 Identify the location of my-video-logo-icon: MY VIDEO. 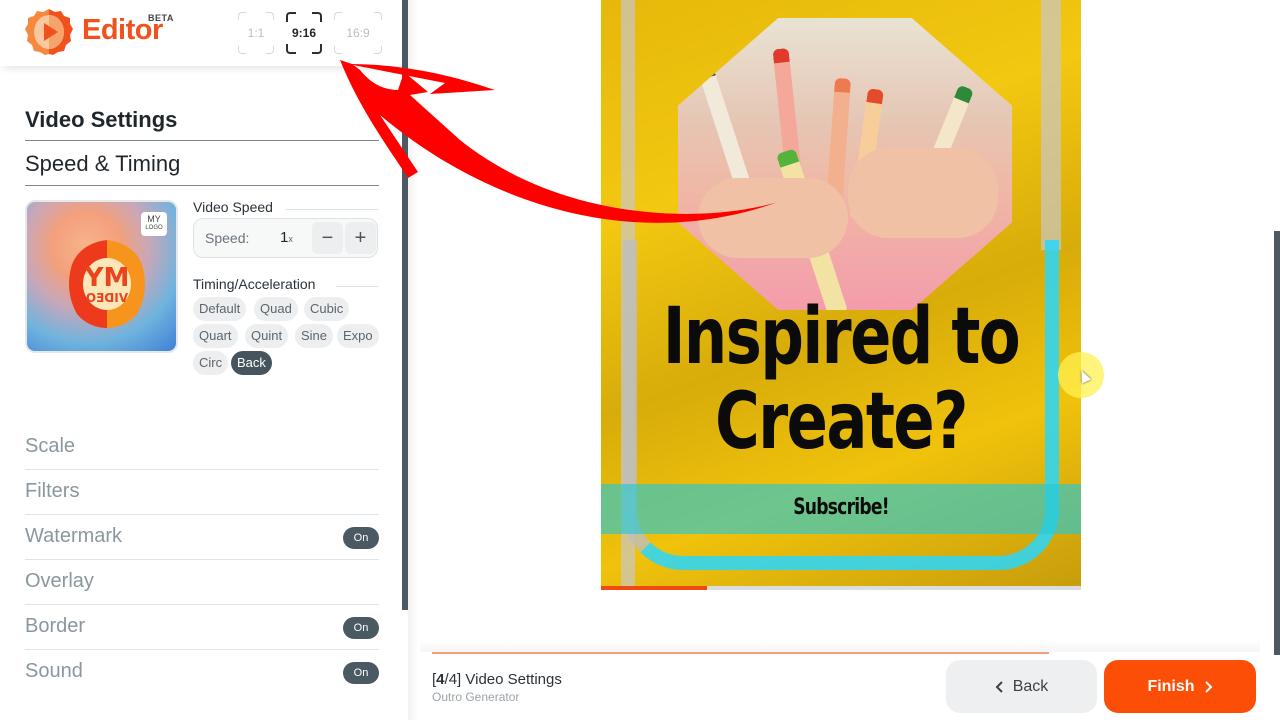
(107, 284).